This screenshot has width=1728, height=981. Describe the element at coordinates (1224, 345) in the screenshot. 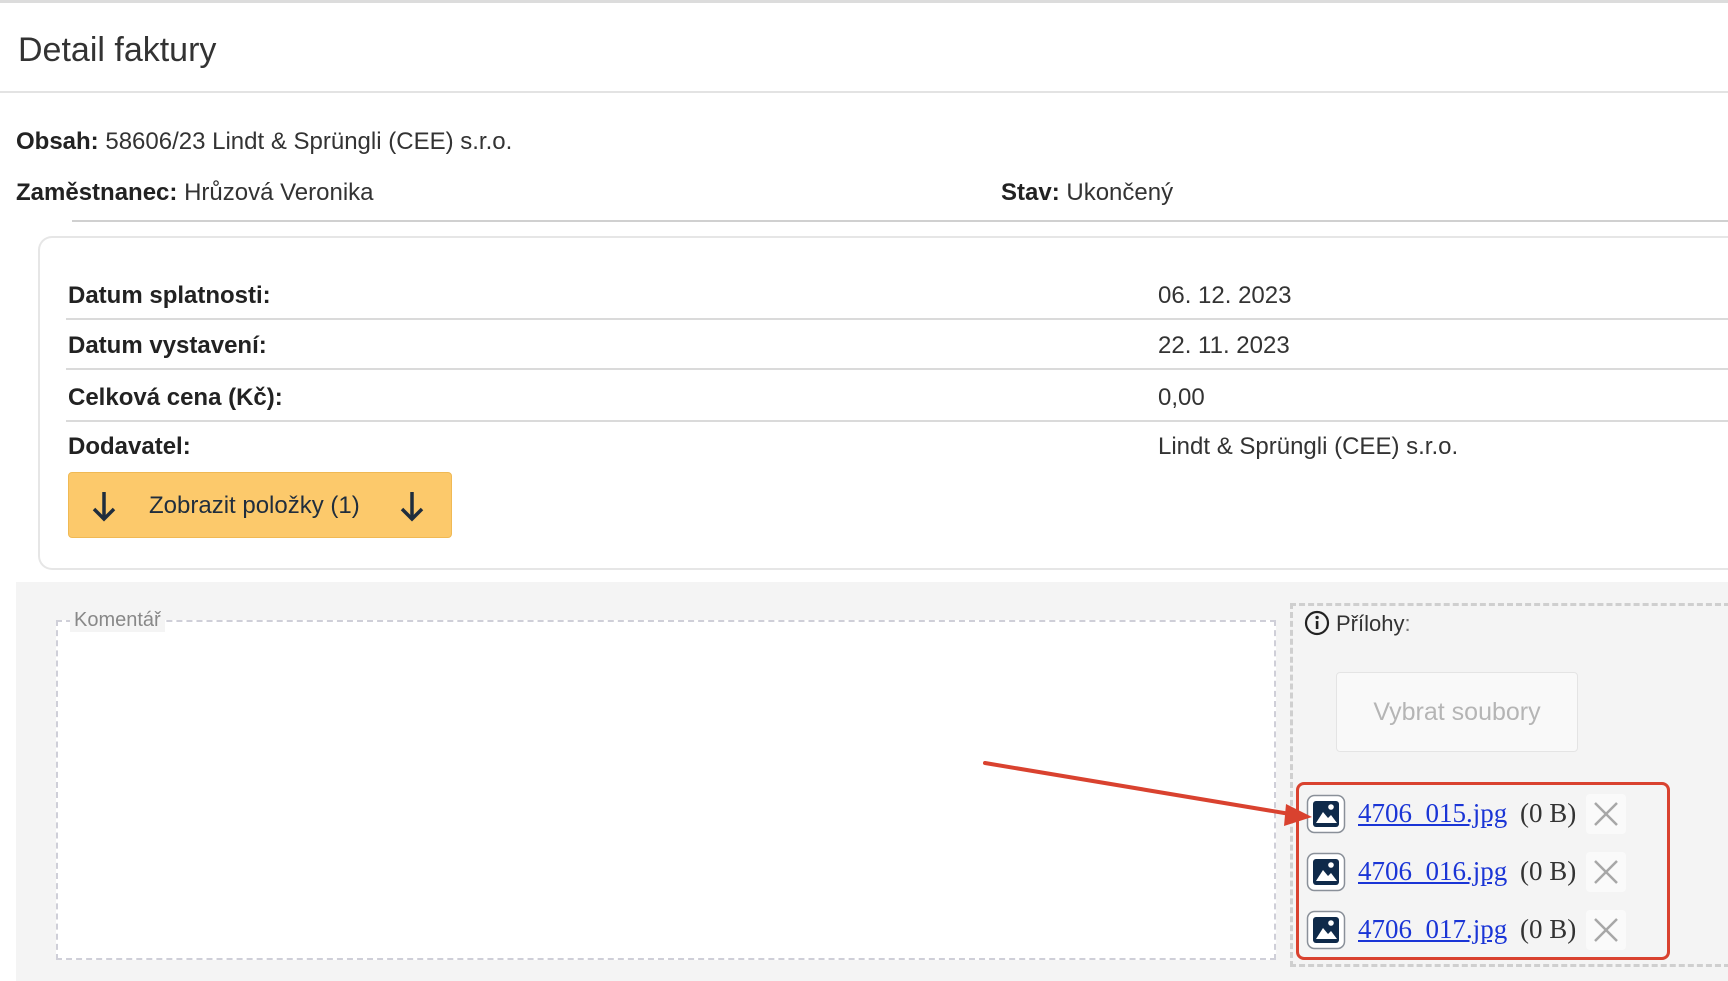

I see `detail-value: 22. 11. 2023` at that location.